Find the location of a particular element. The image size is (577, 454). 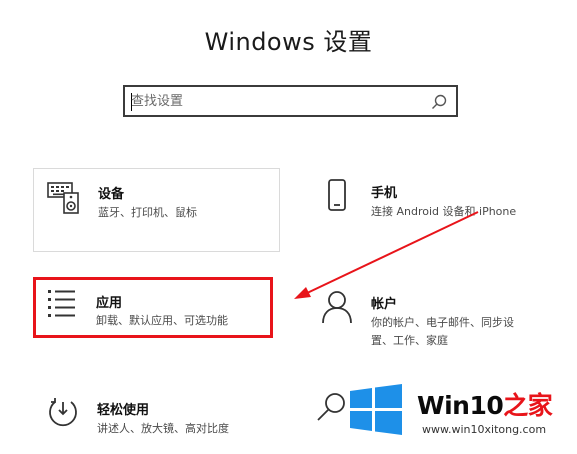

tile-accounts-desc-line1: 你的帐户、电子邮件、同步设 is located at coordinates (442, 322).